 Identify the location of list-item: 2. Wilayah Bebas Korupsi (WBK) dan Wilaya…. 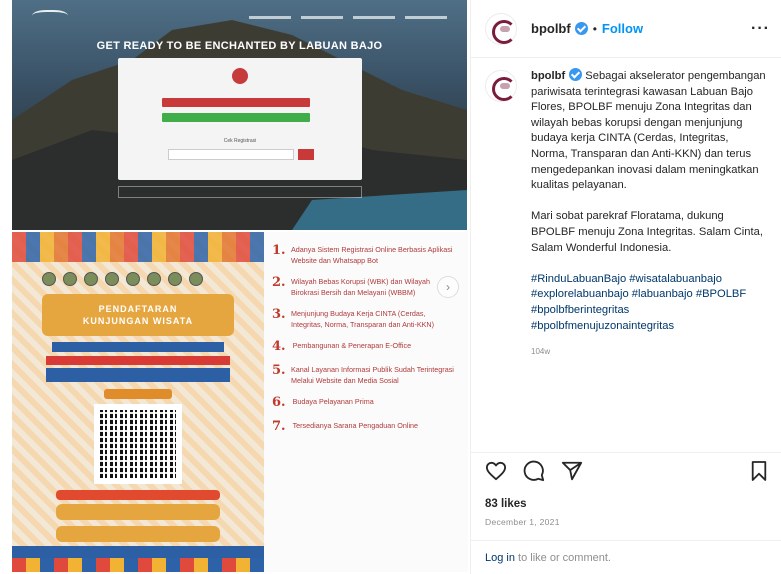
(365, 287).